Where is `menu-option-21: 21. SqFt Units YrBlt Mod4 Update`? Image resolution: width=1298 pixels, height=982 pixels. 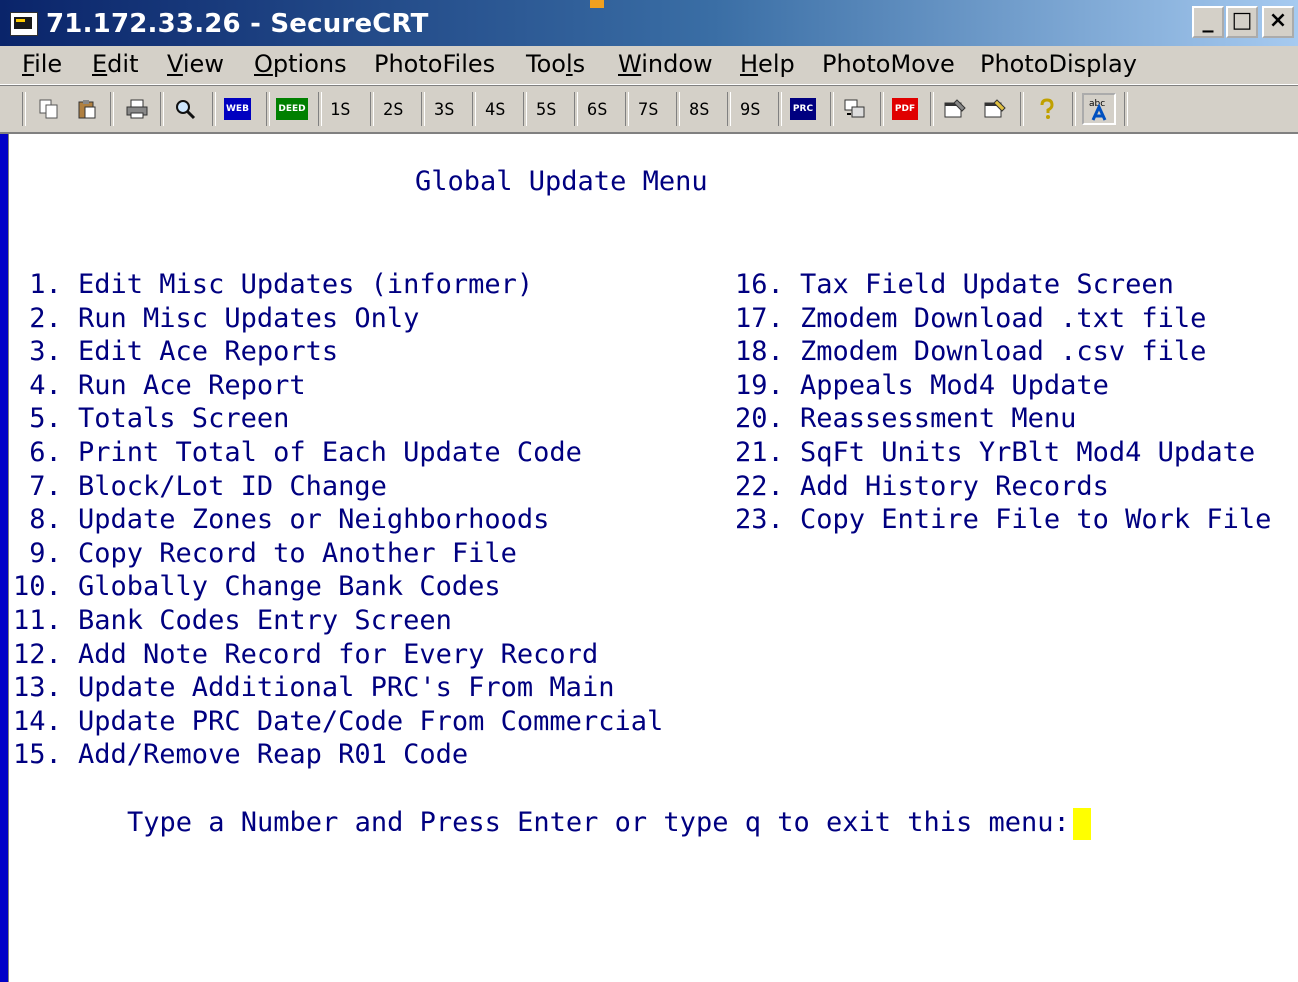 menu-option-21: 21. SqFt Units YrBlt Mod4 Update is located at coordinates (995, 452).